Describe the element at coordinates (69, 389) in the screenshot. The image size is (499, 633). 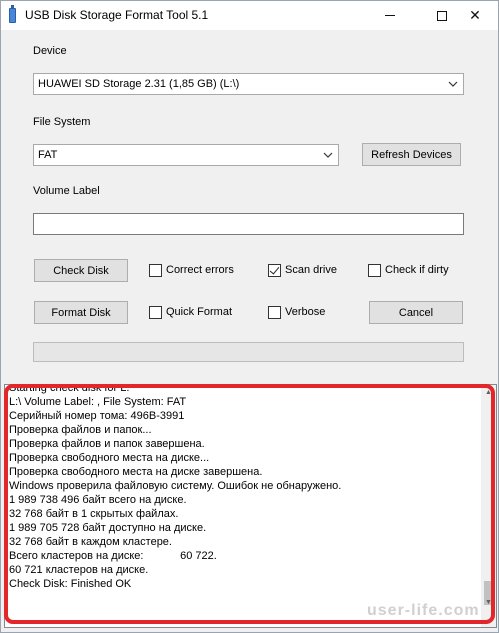
I see `log-line: Starting check disk for L:` at that location.